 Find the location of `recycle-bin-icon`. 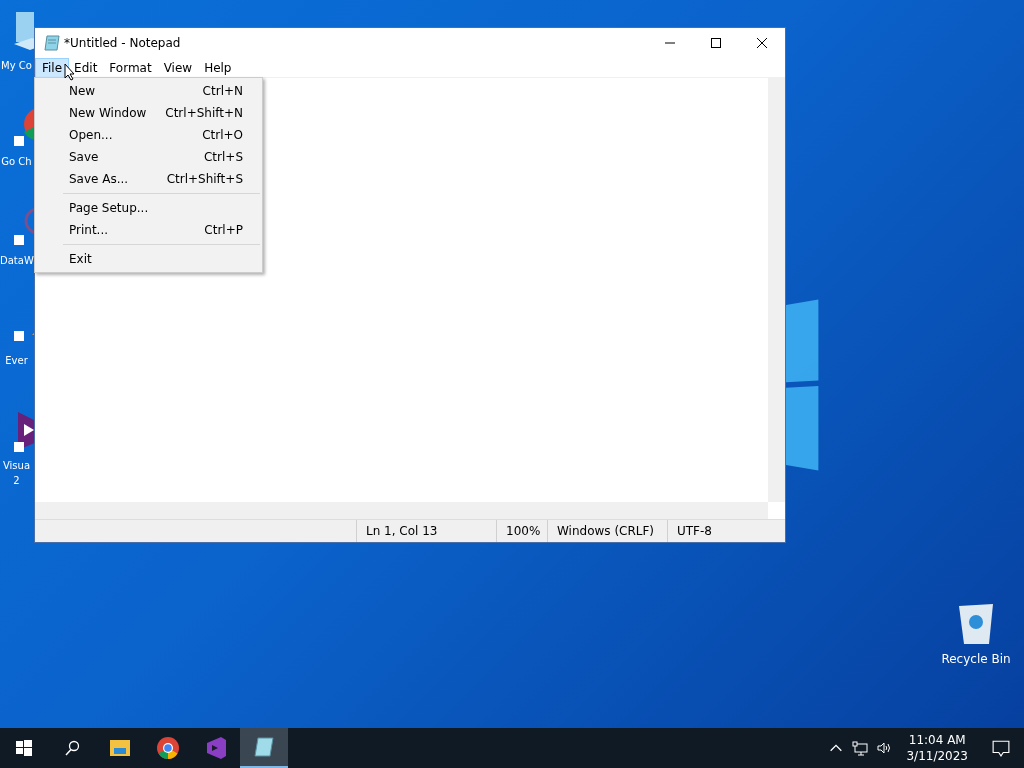

recycle-bin-icon is located at coordinates (976, 624).